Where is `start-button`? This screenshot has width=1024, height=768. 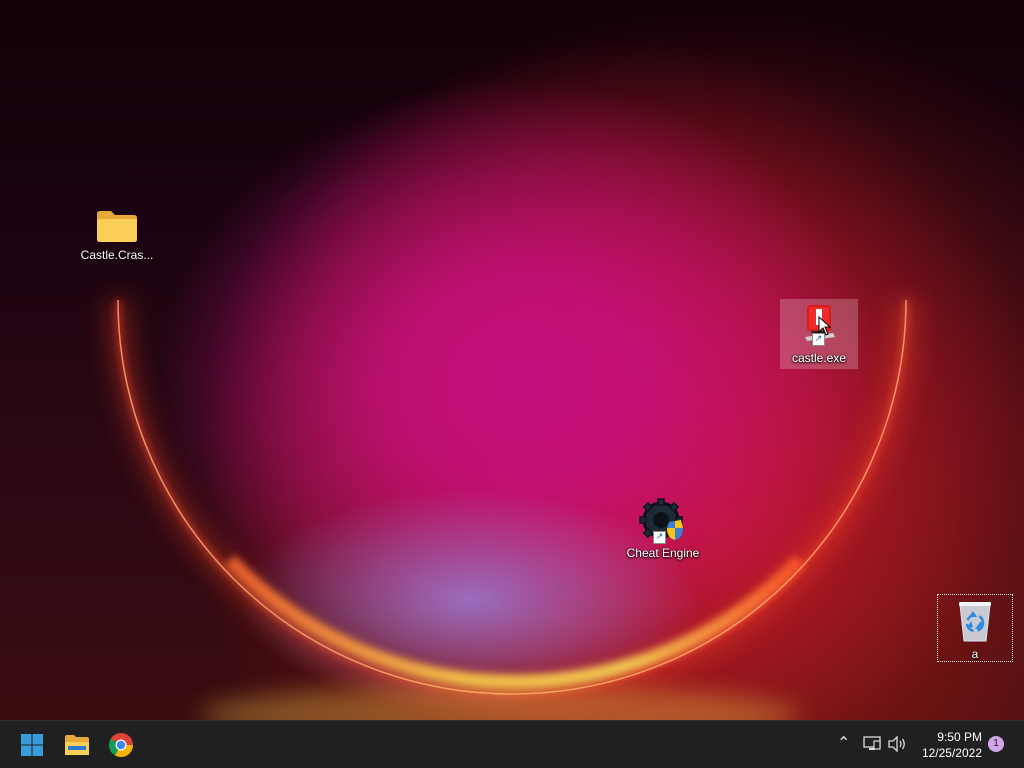 start-button is located at coordinates (32, 745).